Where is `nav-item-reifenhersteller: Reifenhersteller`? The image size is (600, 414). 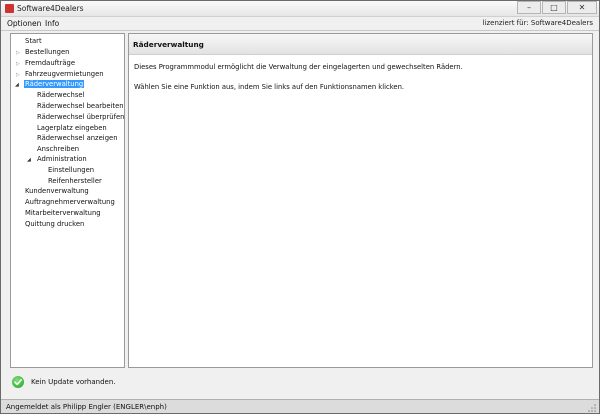 nav-item-reifenhersteller: Reifenhersteller is located at coordinates (75, 181).